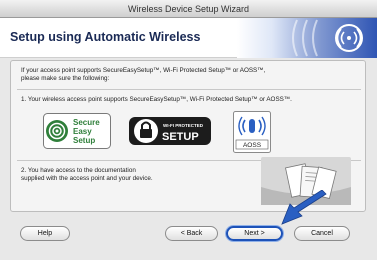  I want to click on next-button: Next >, so click(254, 233).